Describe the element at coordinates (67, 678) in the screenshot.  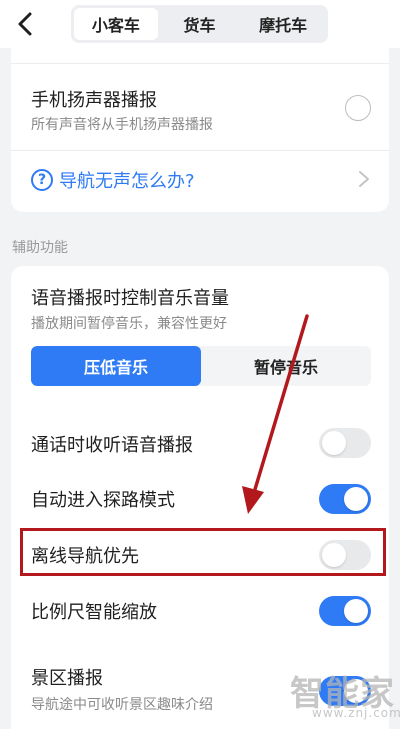
I see `scenic-title: 景区播报` at that location.